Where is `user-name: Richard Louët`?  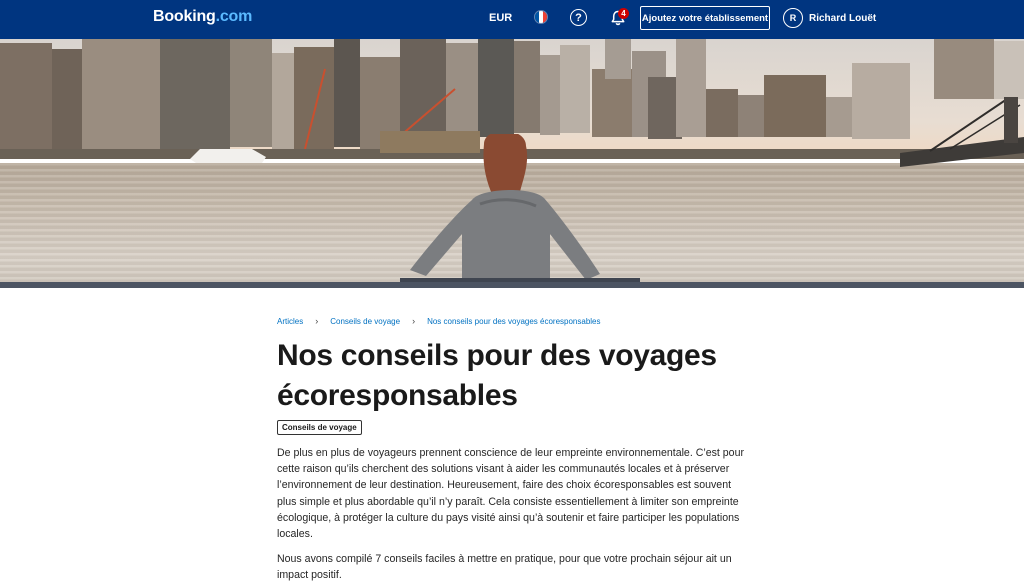
user-name: Richard Louët is located at coordinates (843, 18).